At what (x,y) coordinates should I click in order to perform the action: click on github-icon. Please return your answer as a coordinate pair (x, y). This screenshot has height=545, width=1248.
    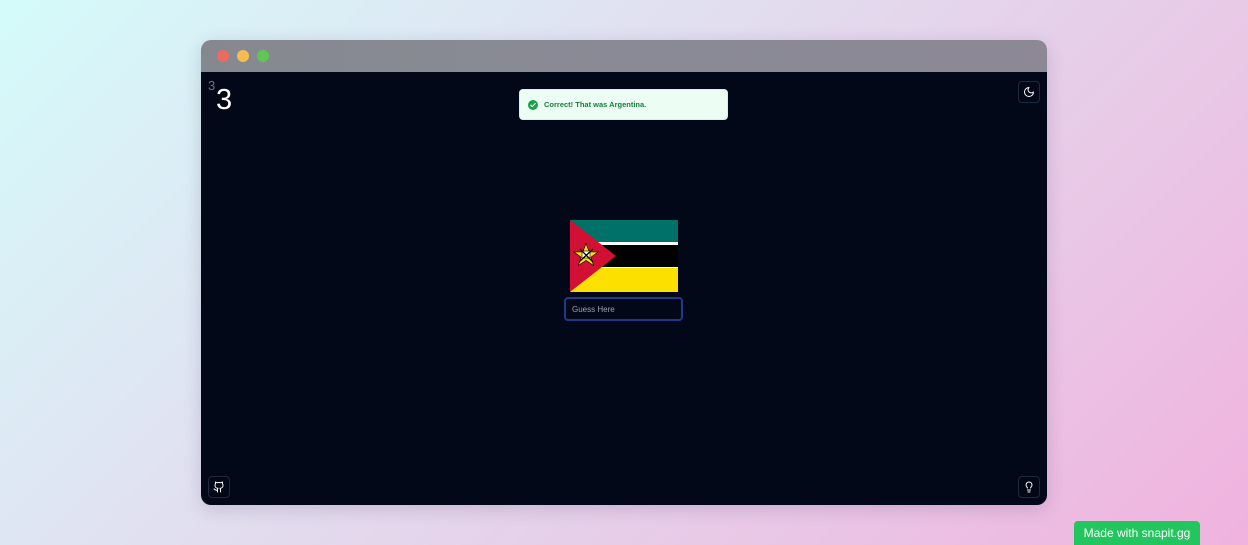
    Looking at the image, I should click on (219, 487).